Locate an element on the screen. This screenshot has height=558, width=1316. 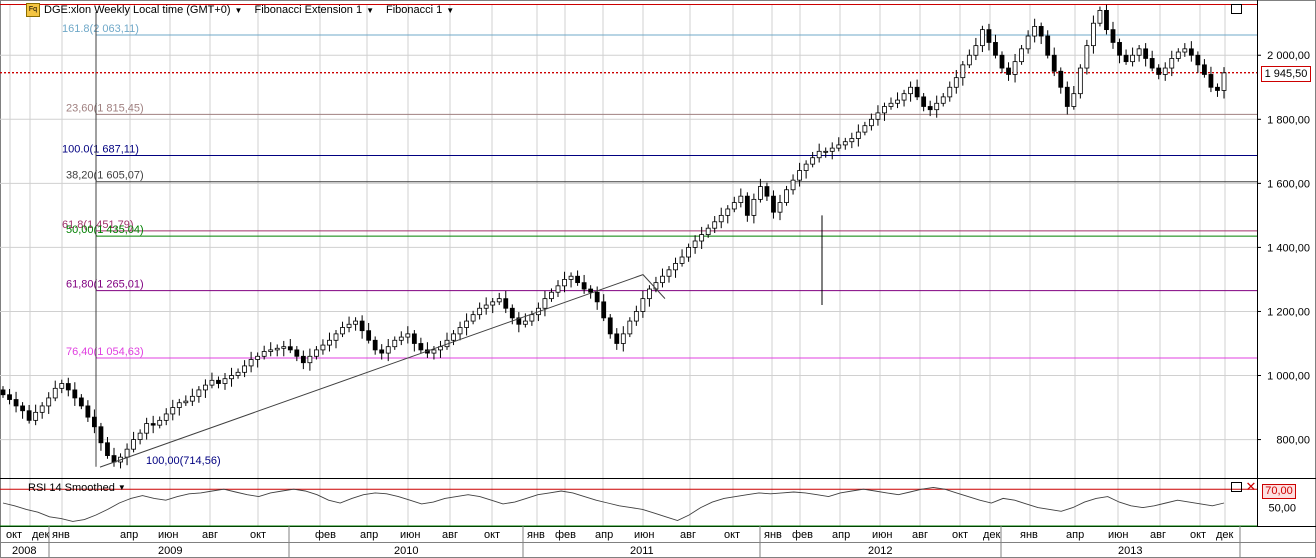
chart-window-icon: Fq is located at coordinates (33, 10).